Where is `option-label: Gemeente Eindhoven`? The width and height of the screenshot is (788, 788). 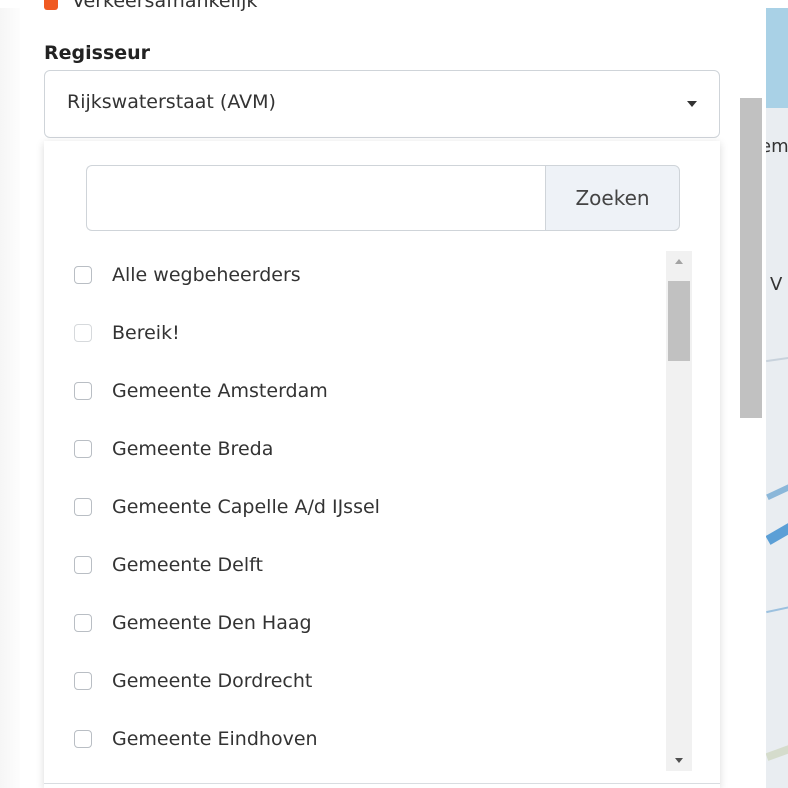
option-label: Gemeente Eindhoven is located at coordinates (215, 739).